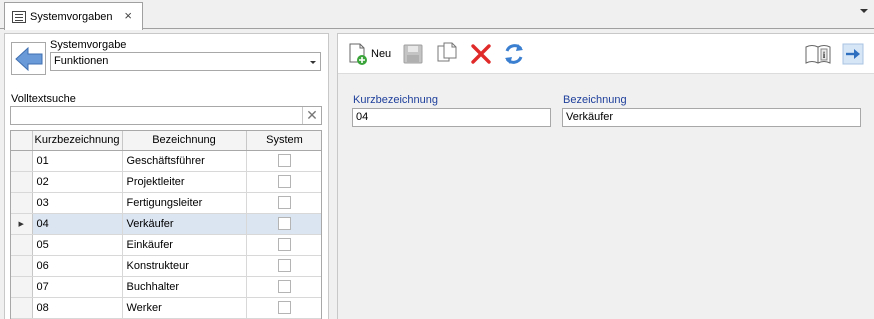 The height and width of the screenshot is (319, 874). Describe the element at coordinates (437, 15) in the screenshot. I see `tab-strip: Systemvorgaben ×` at that location.